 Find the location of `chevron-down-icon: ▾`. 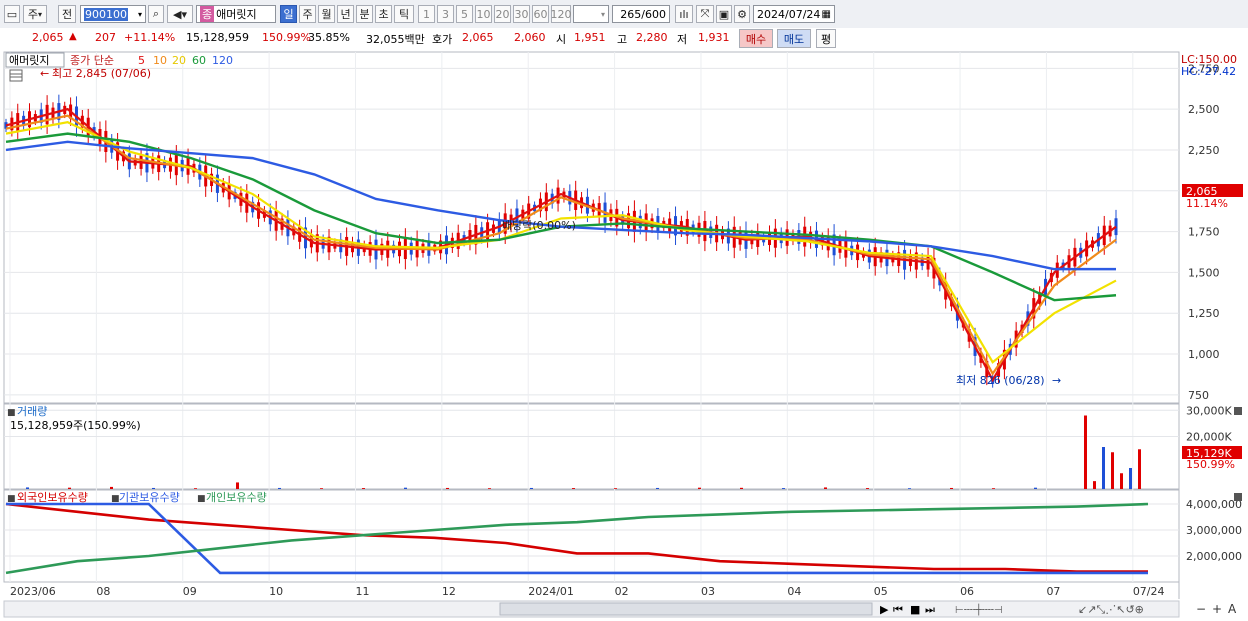

chevron-down-icon: ▾ is located at coordinates (140, 14).